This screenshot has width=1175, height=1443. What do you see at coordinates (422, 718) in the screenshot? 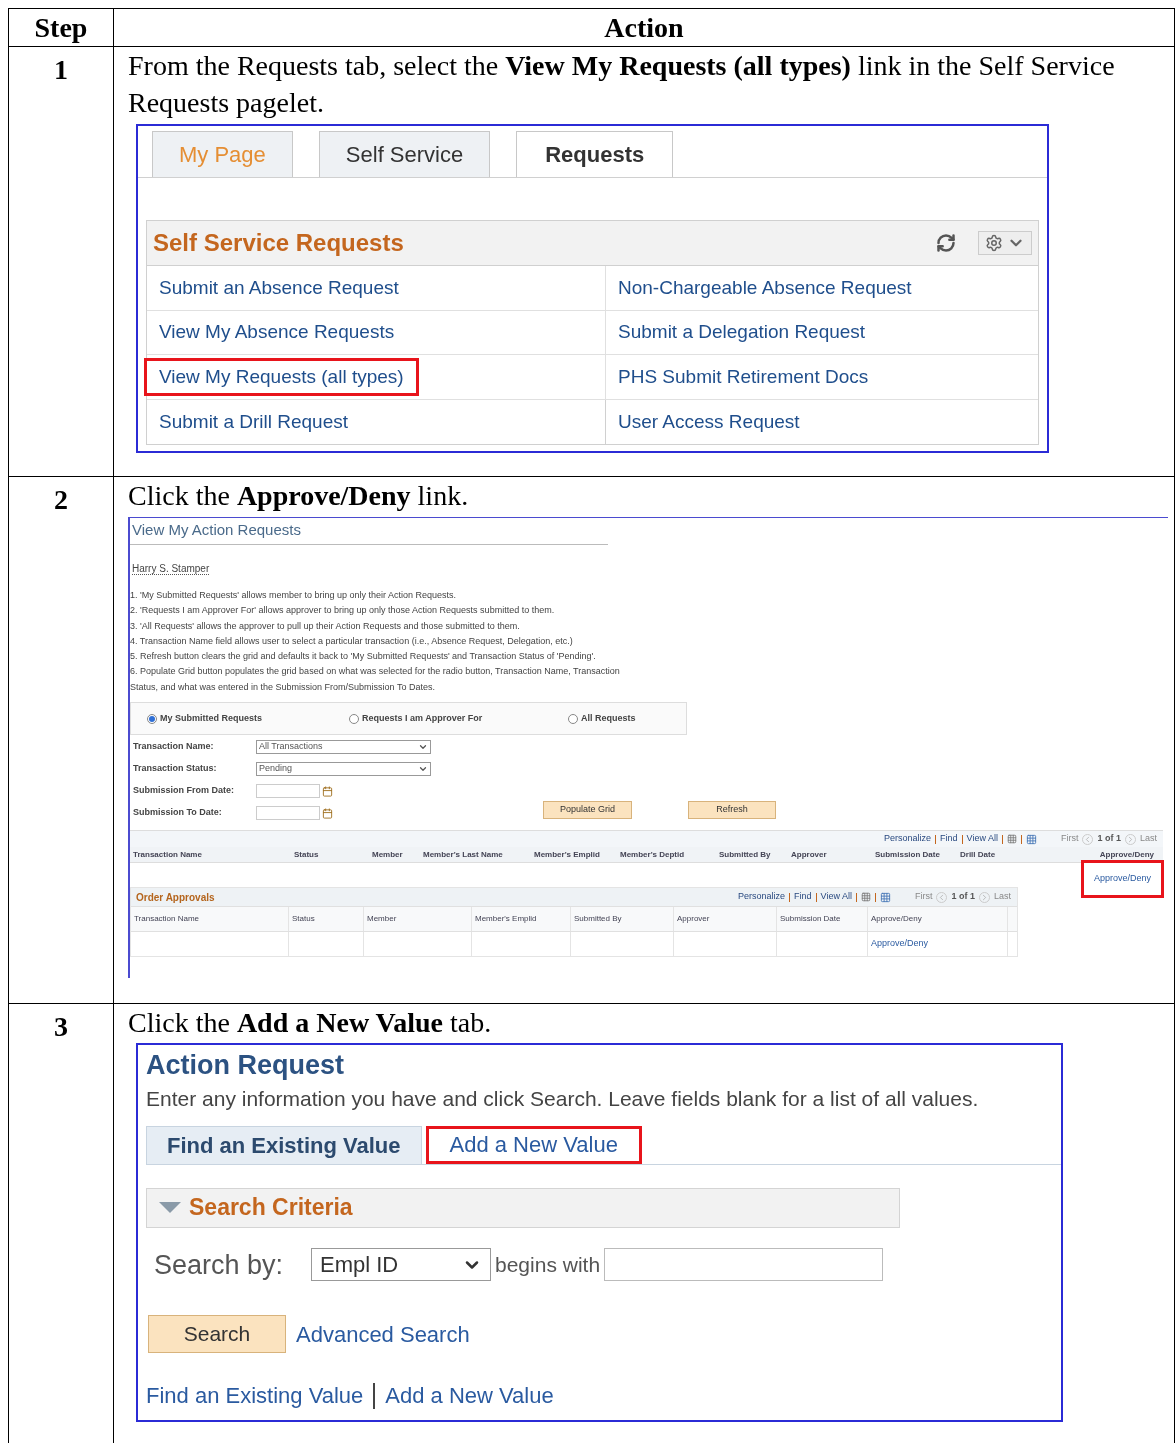
I see `radio-label: Requests I am Approver For` at bounding box center [422, 718].